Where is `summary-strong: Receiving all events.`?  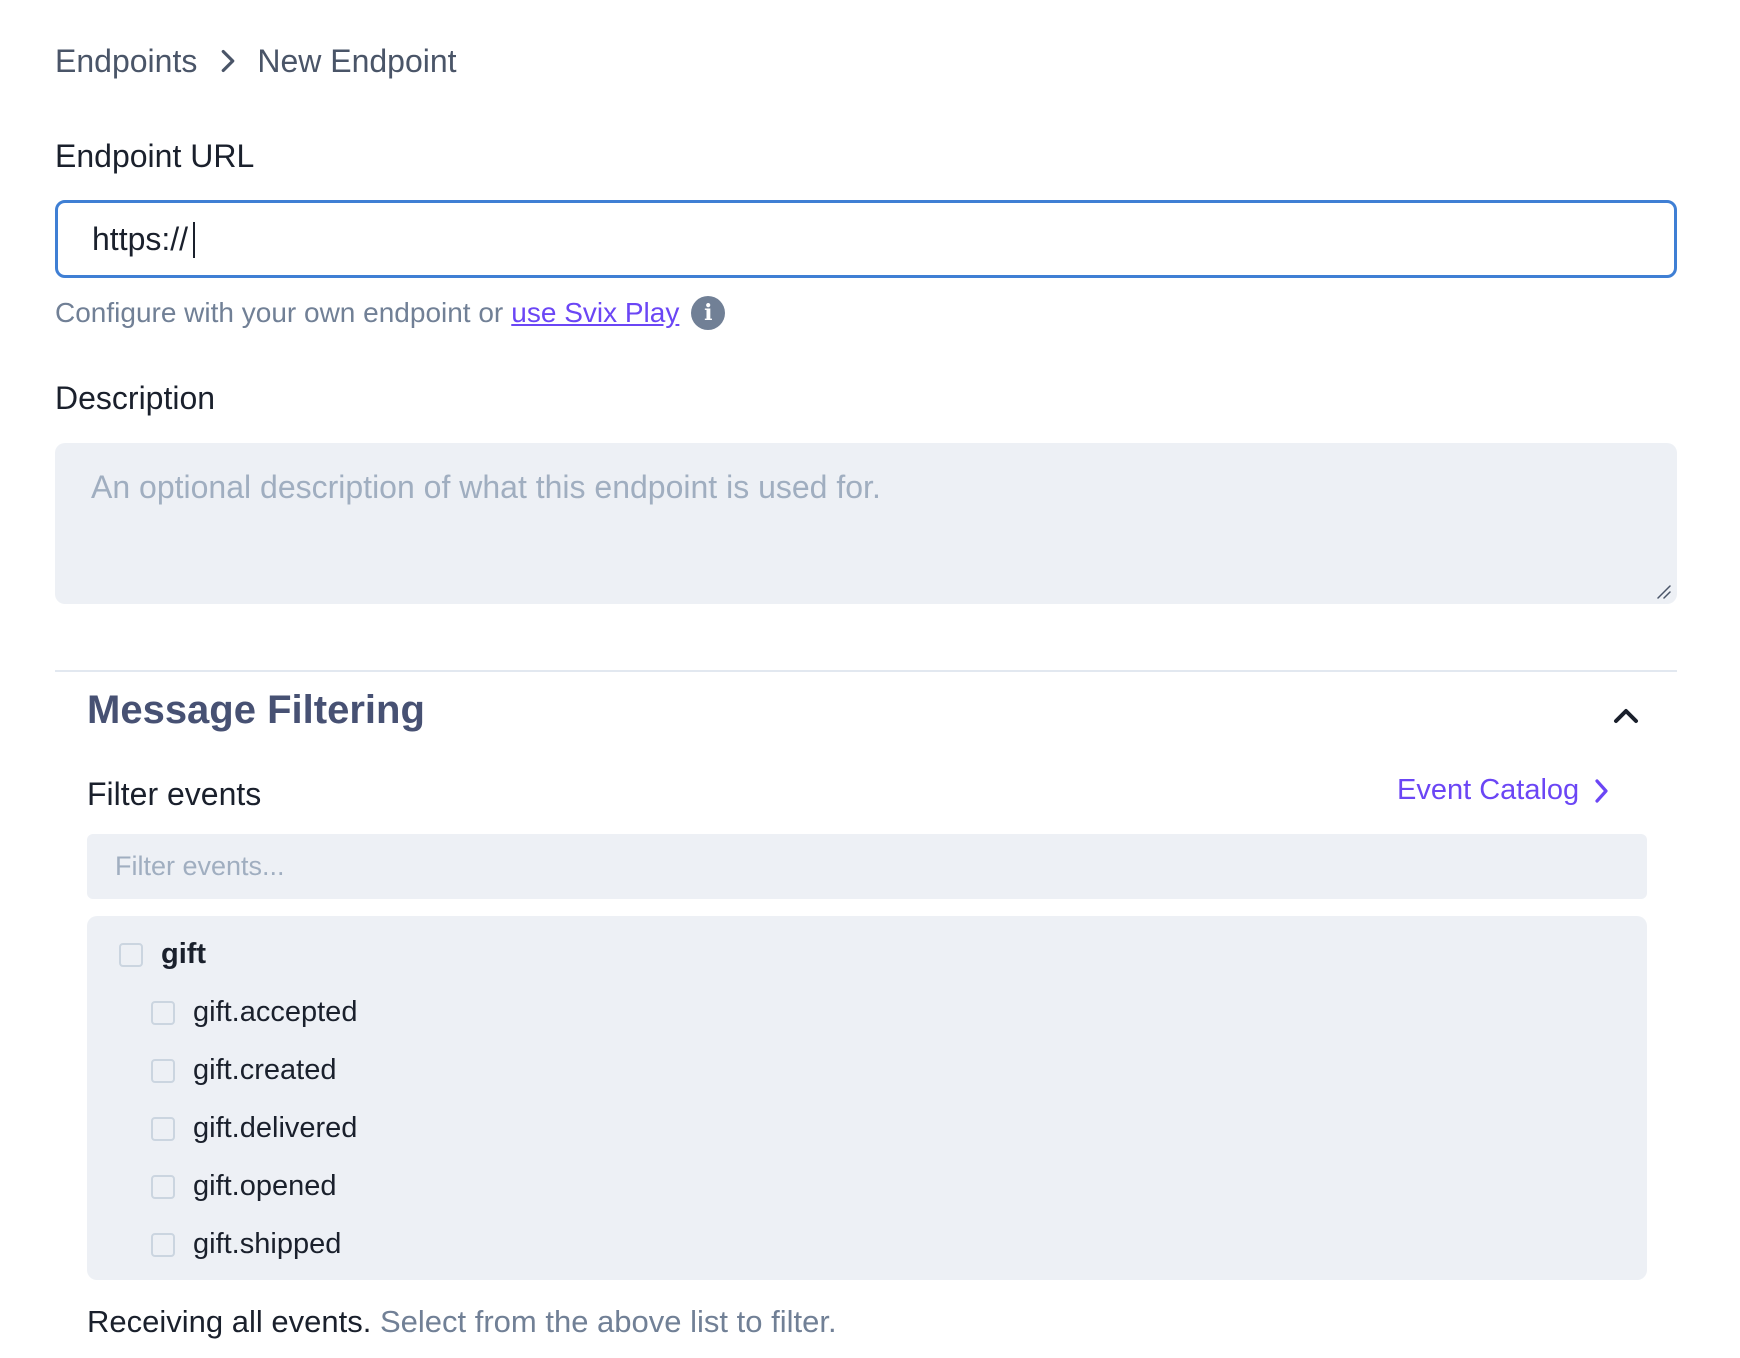
summary-strong: Receiving all events. is located at coordinates (229, 1321).